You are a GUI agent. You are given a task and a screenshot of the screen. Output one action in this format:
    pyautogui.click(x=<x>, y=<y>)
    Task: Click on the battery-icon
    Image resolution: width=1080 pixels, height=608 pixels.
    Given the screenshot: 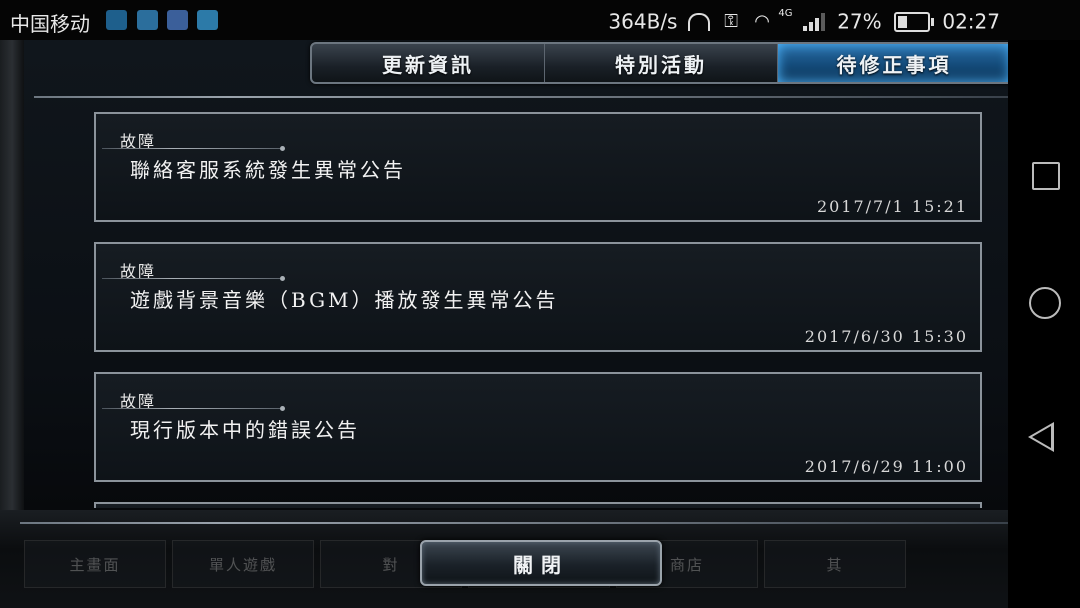 What is the action you would take?
    pyautogui.click(x=914, y=21)
    